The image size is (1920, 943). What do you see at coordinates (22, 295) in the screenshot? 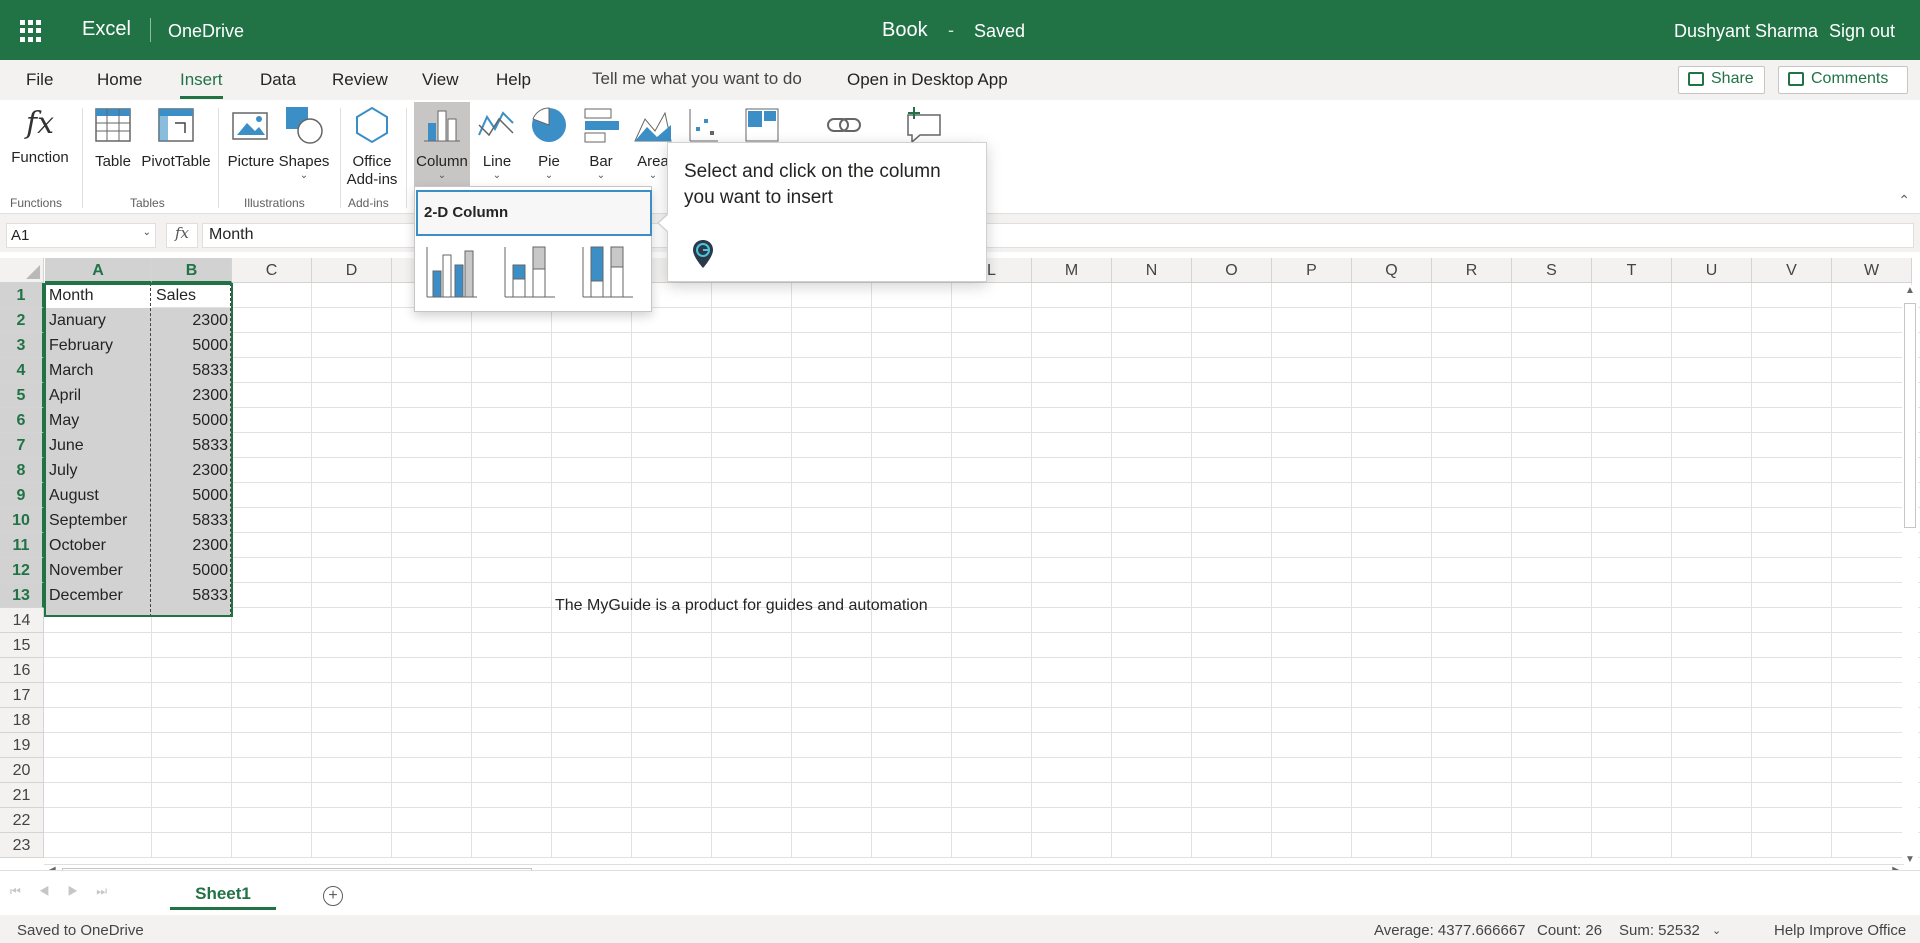
I see `row-header-1: 1` at bounding box center [22, 295].